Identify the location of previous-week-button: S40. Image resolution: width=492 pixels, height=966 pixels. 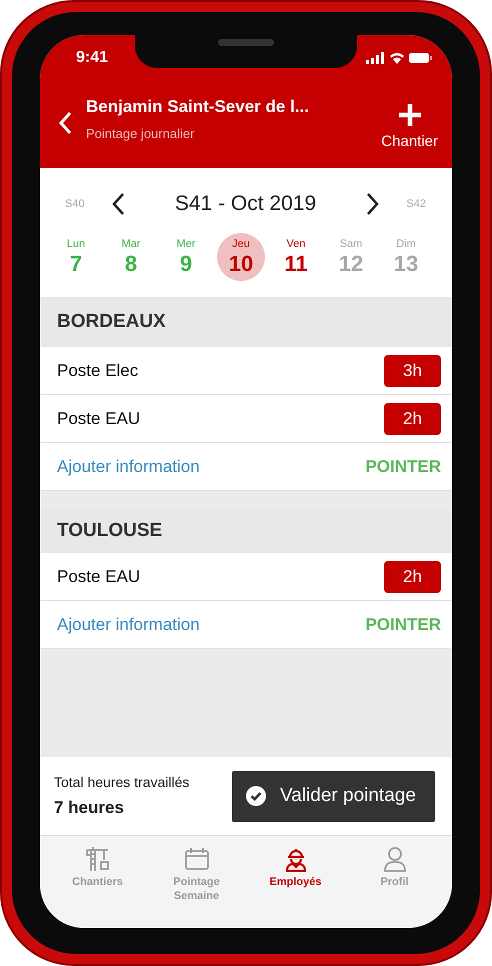
(75, 204).